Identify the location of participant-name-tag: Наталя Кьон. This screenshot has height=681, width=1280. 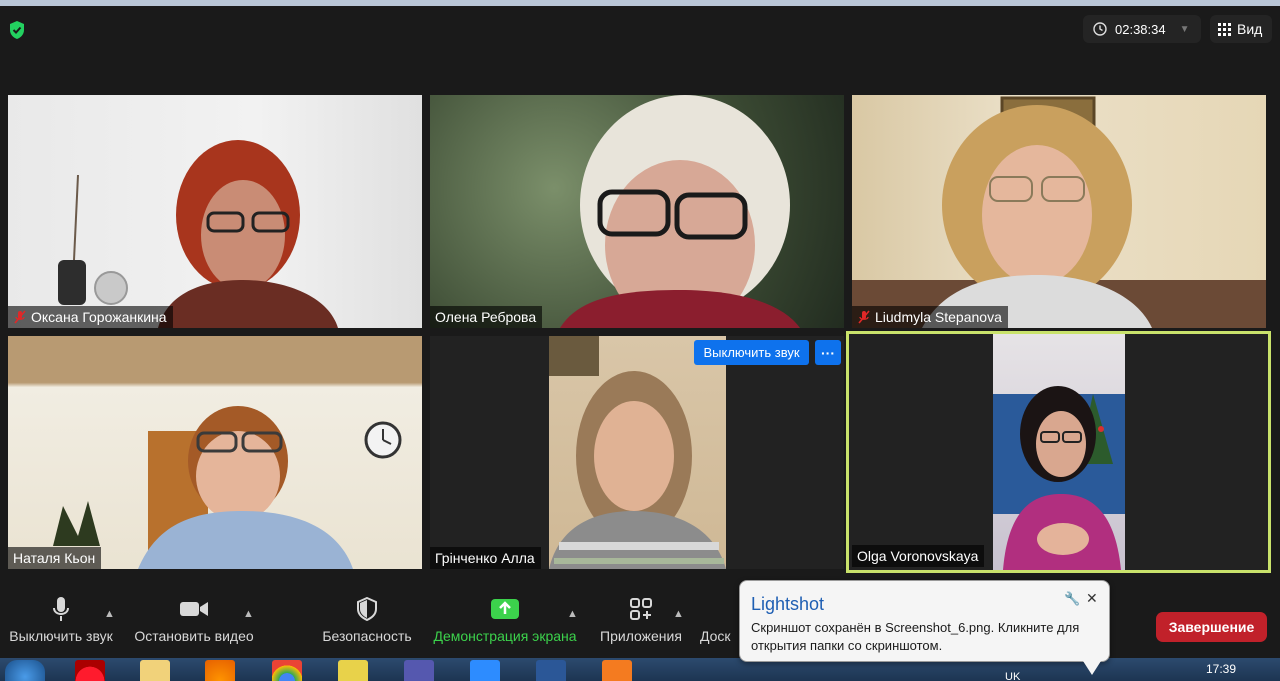
(55, 558).